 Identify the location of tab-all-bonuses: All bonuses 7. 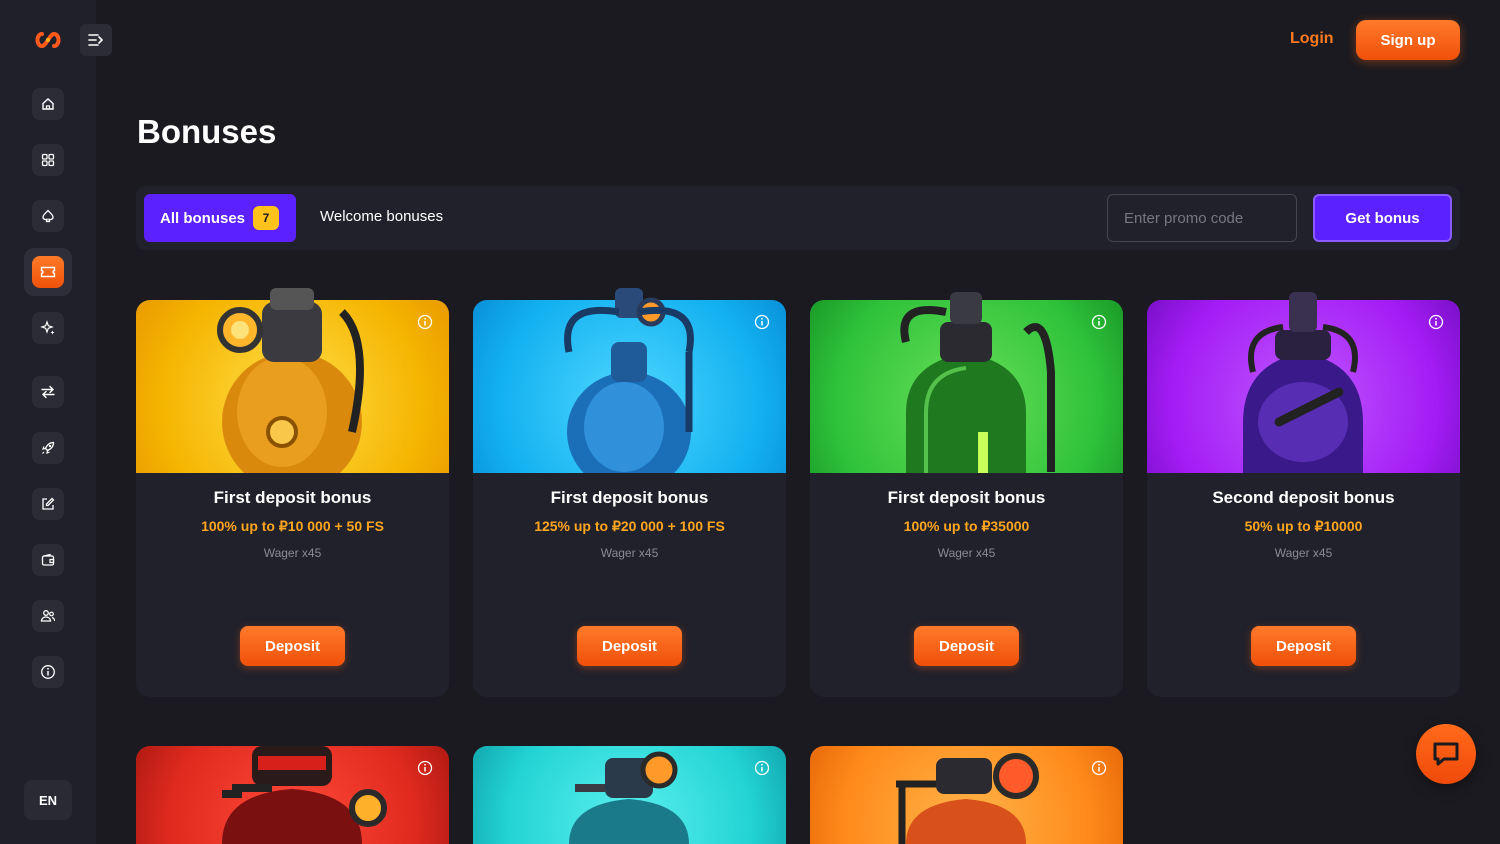
(220, 218).